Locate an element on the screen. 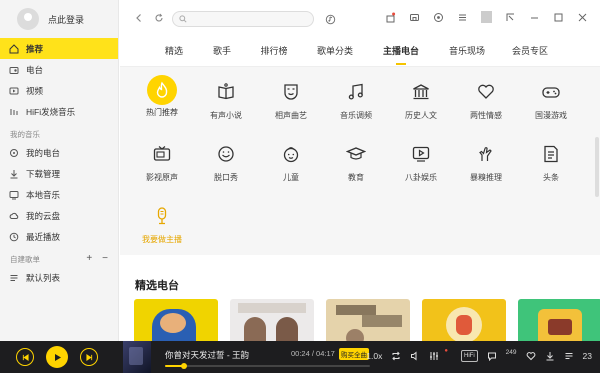  tab-live-music: 音乐现场 is located at coordinates (467, 54).